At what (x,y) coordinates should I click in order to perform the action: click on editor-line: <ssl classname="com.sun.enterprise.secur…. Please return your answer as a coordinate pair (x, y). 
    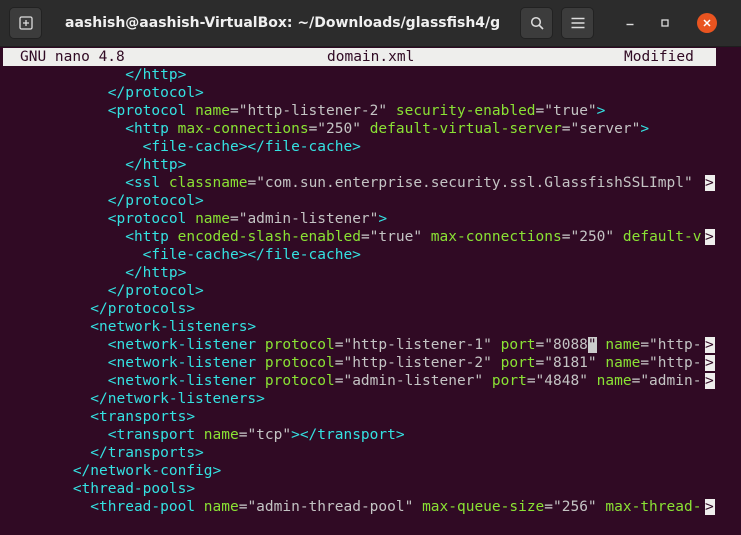
    Looking at the image, I should click on (413, 183).